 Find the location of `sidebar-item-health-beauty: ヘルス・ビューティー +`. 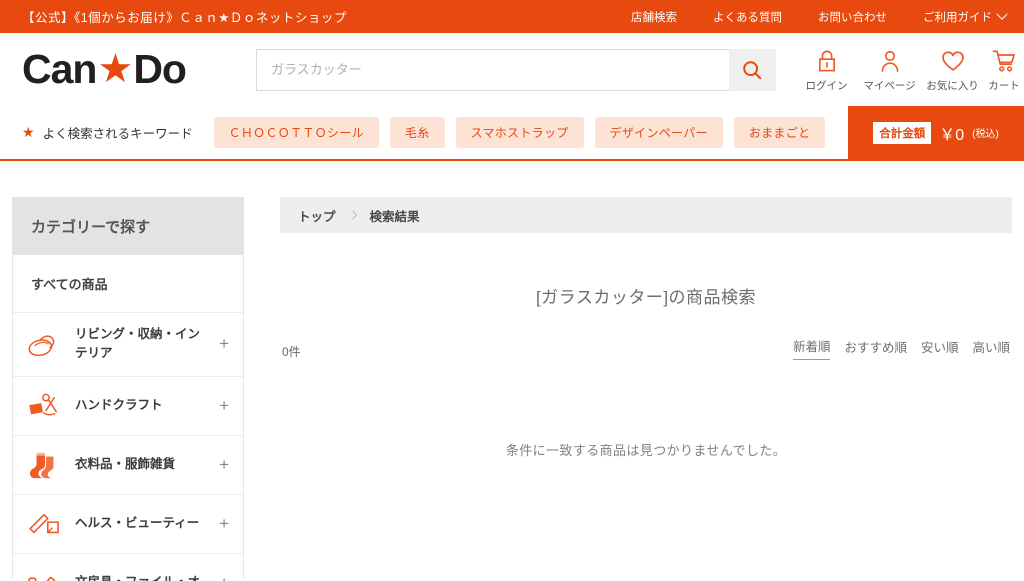

sidebar-item-health-beauty: ヘルス・ビューティー + is located at coordinates (128, 524).